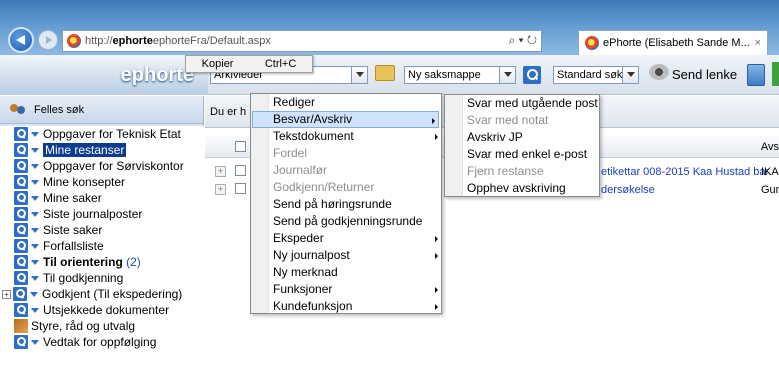 Image resolution: width=779 pixels, height=365 pixels. What do you see at coordinates (6, 294) in the screenshot?
I see `expand-icon: +` at bounding box center [6, 294].